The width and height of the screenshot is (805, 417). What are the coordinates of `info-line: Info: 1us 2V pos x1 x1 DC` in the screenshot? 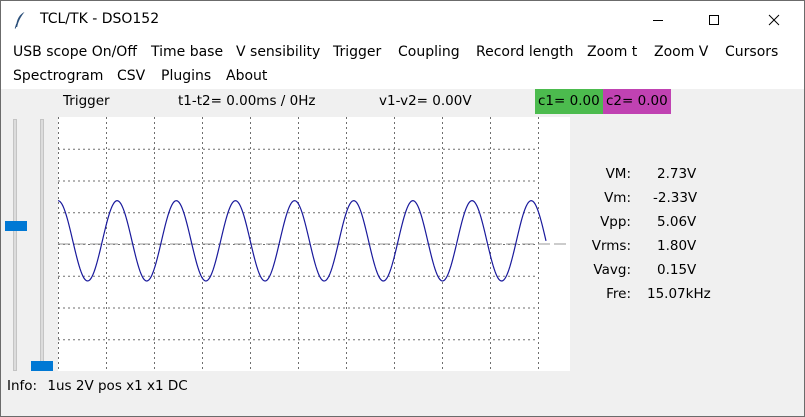 It's located at (97, 386).